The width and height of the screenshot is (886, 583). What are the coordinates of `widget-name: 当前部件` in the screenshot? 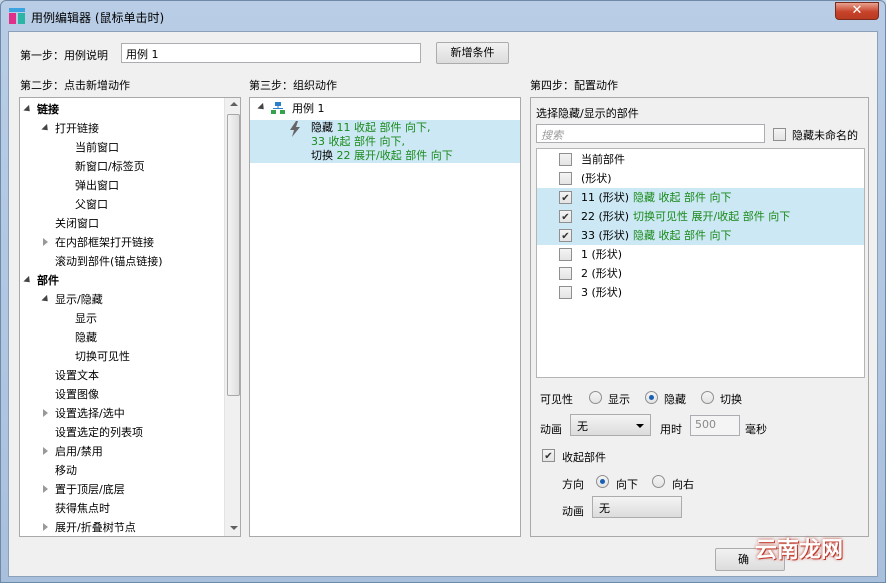 It's located at (603, 159).